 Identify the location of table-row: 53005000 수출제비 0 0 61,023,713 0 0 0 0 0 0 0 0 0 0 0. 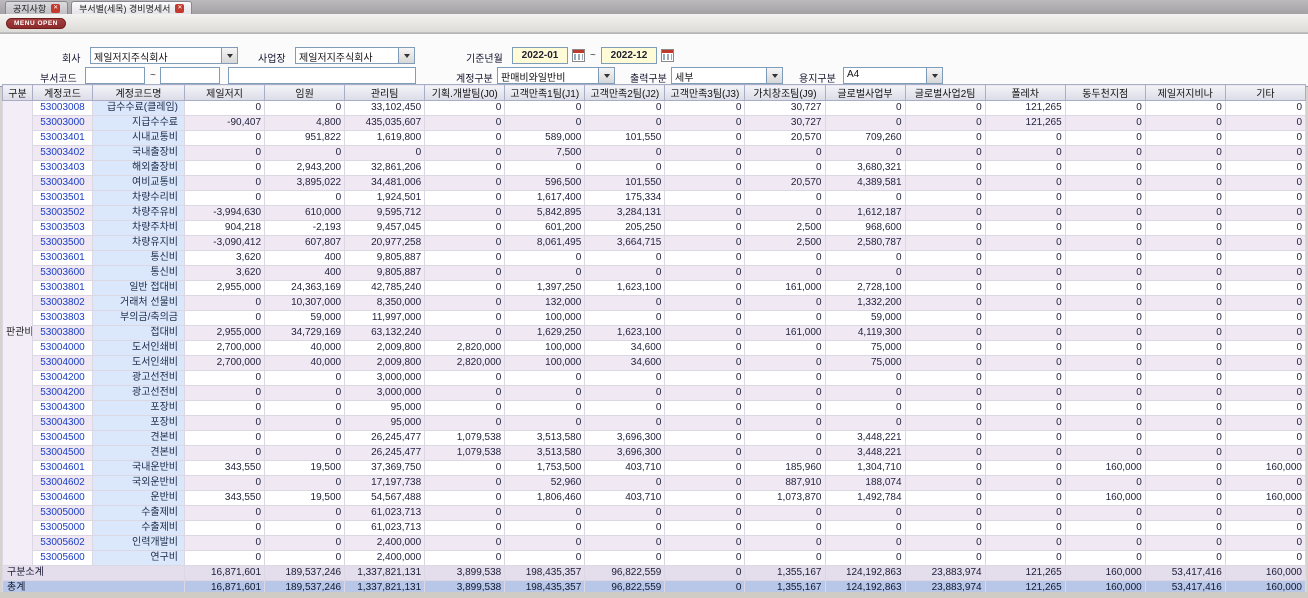
(654, 513).